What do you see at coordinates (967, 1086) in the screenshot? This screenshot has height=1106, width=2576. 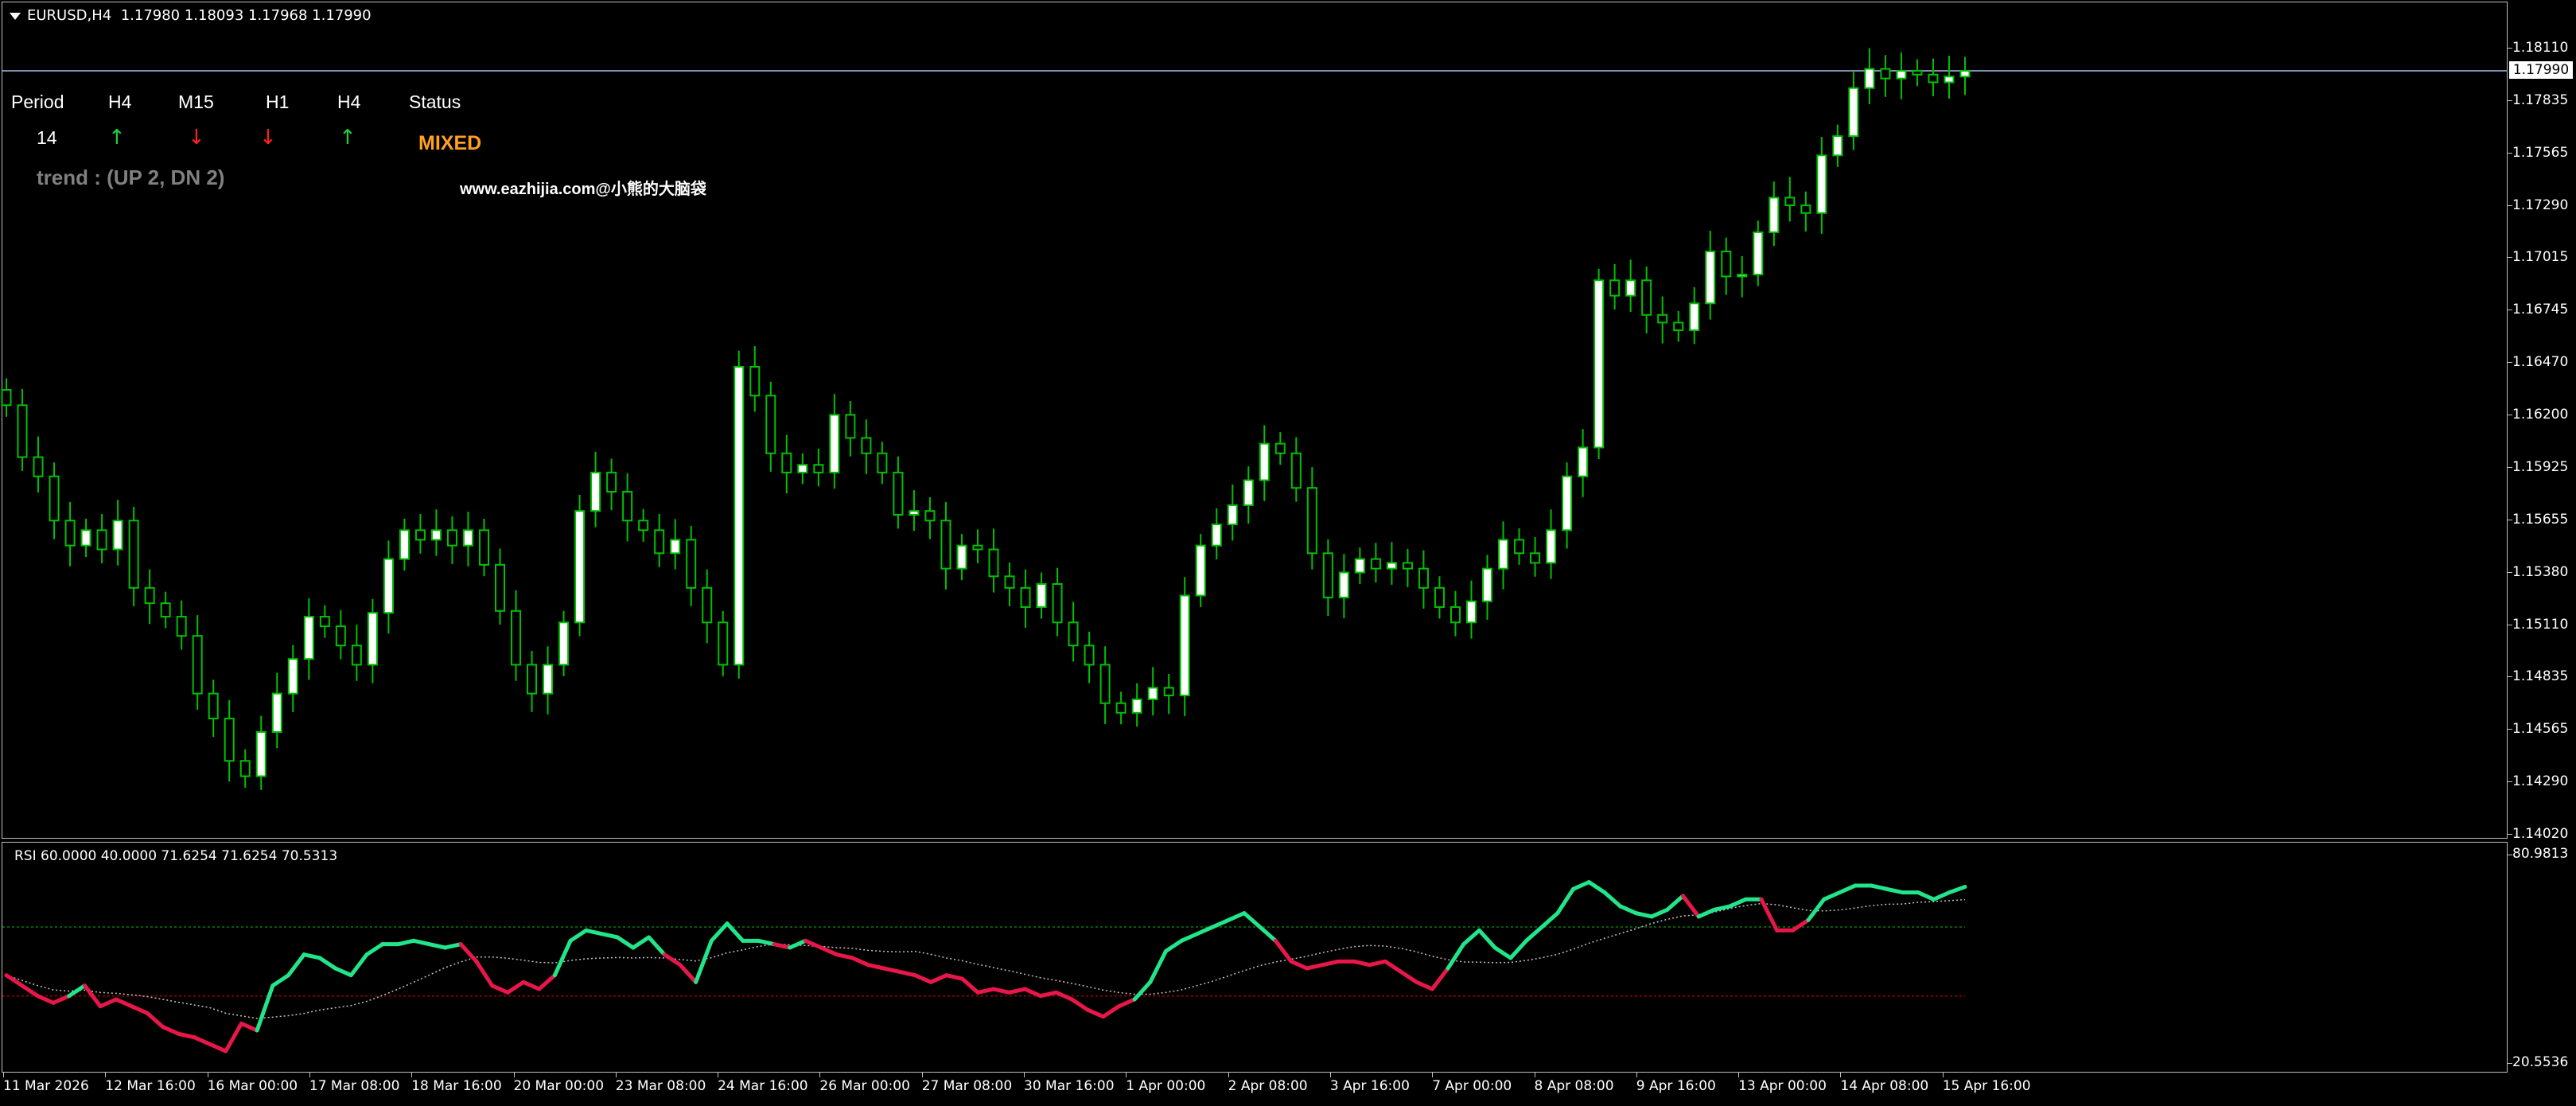 I see `time-tick-label: 27 Mar 08:00` at bounding box center [967, 1086].